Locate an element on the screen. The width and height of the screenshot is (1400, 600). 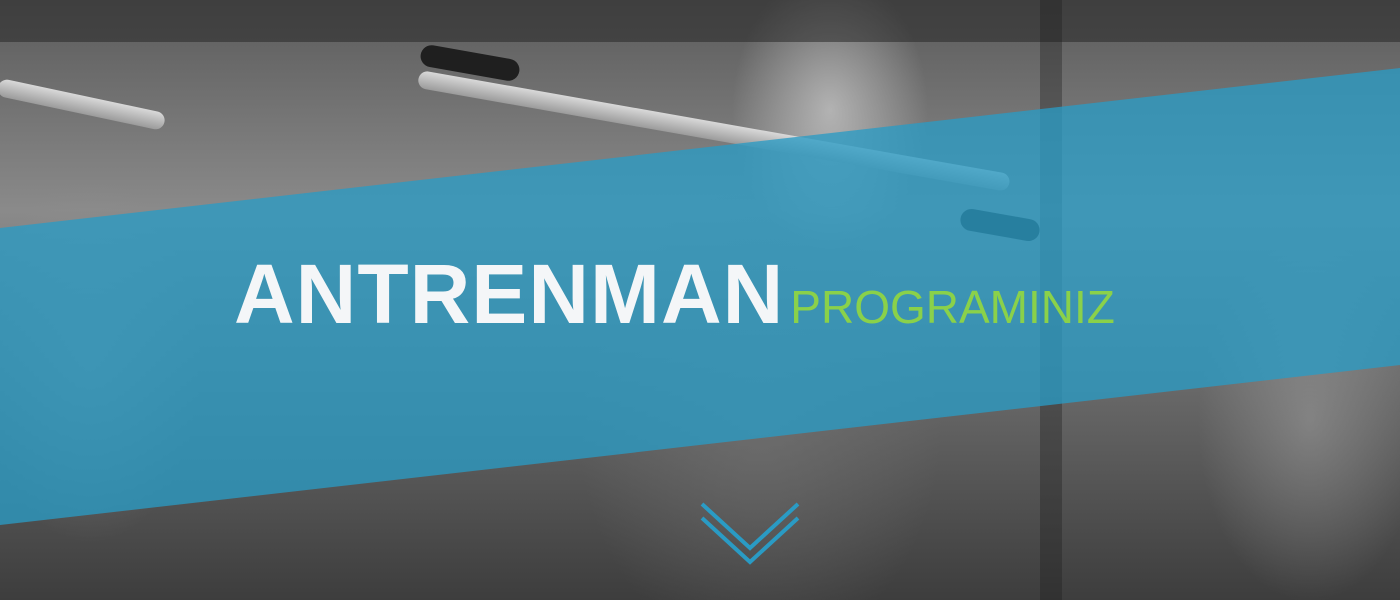
chevron-down-icon is located at coordinates (750, 531).